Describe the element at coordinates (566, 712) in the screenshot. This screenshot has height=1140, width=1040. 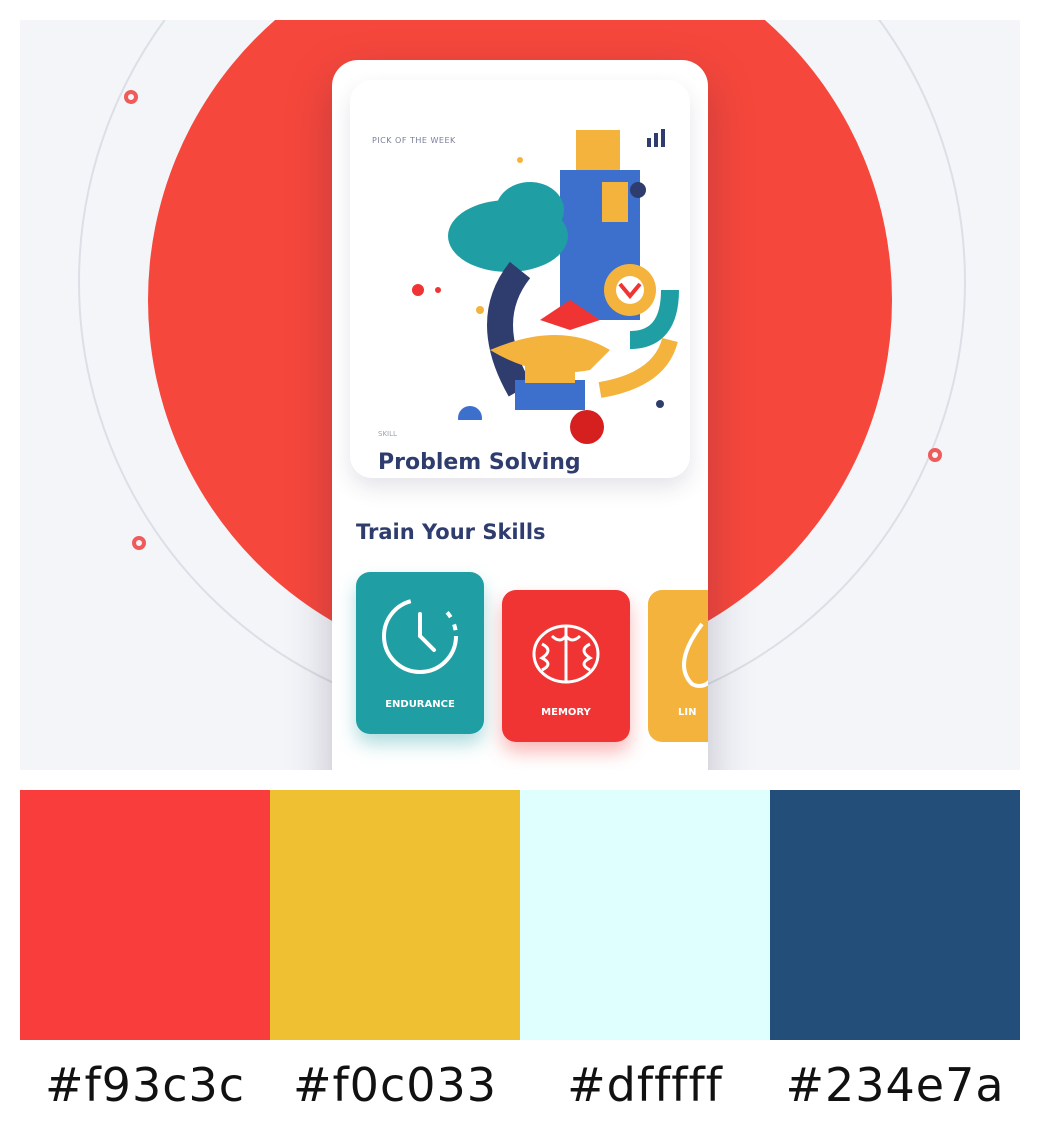
I see `skill-label: MEMORY` at that location.